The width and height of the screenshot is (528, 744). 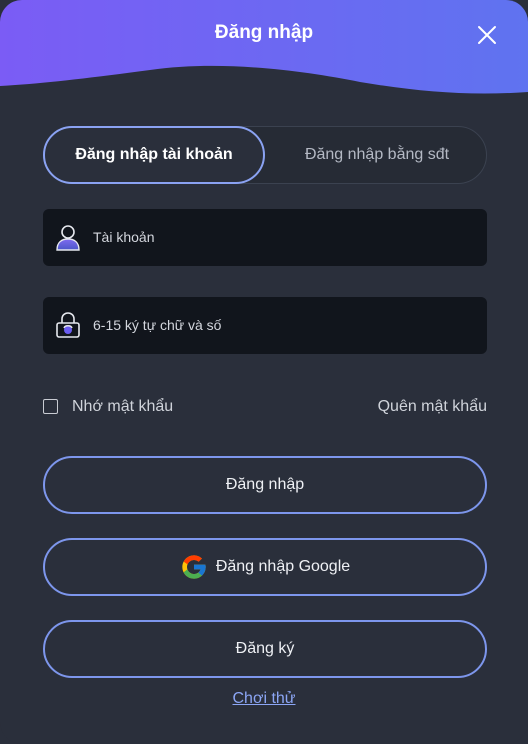 What do you see at coordinates (194, 567) in the screenshot?
I see `google-icon` at bounding box center [194, 567].